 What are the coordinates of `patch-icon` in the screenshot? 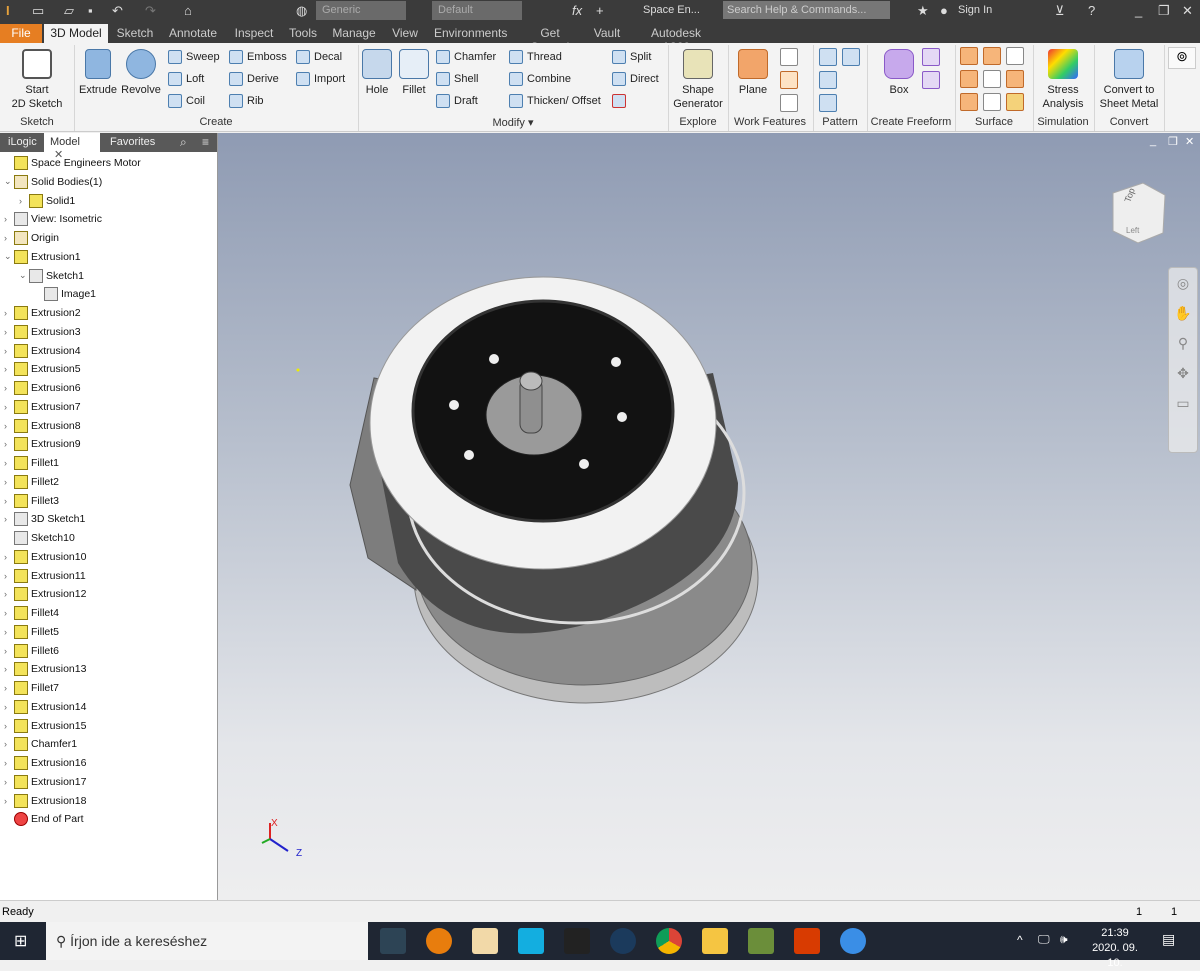 It's located at (969, 79).